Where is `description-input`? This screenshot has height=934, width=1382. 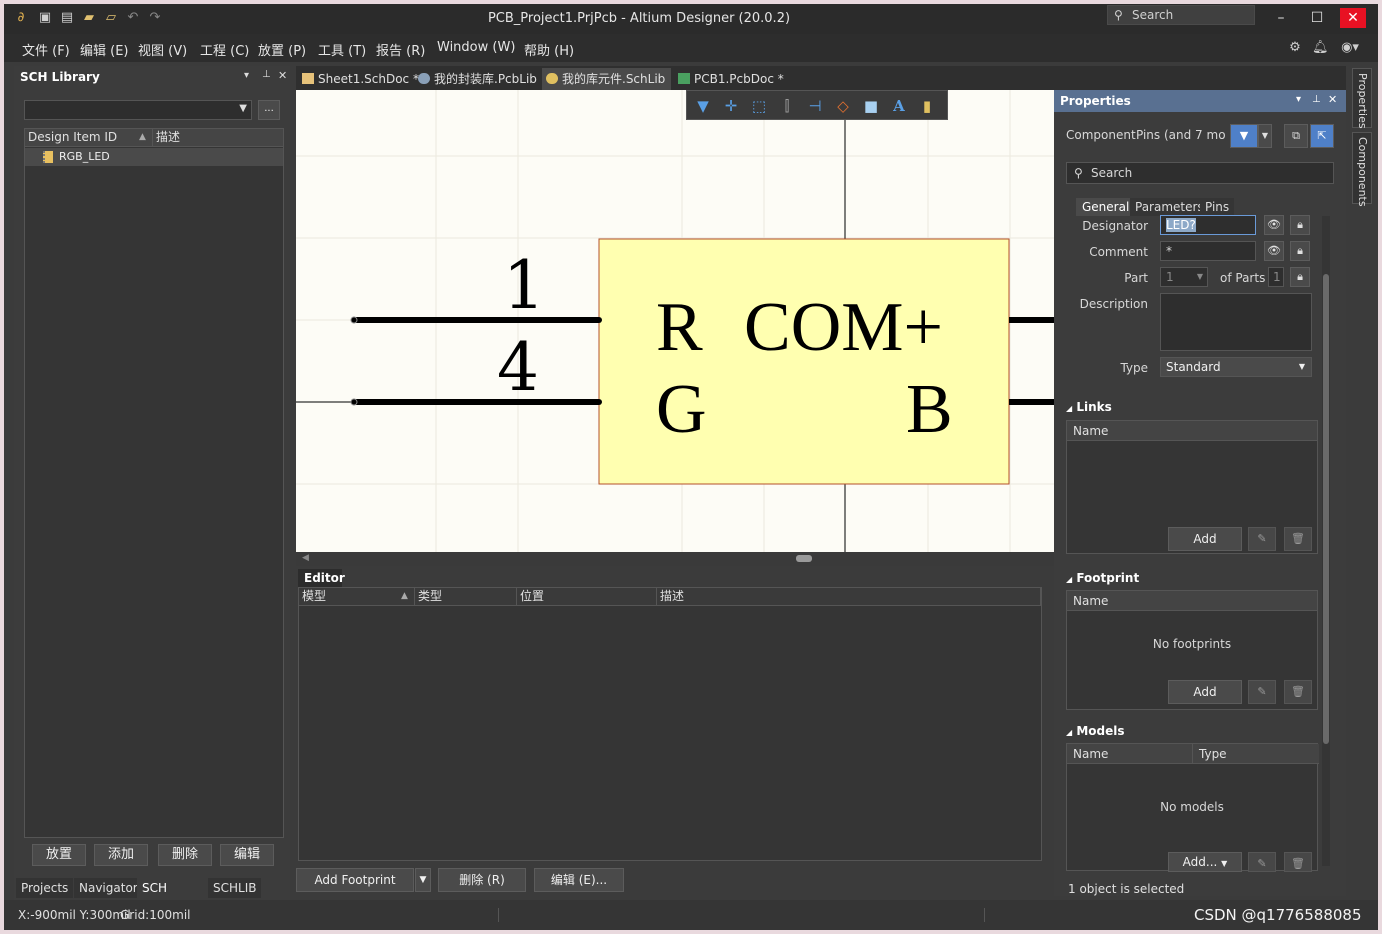
description-input is located at coordinates (1236, 322).